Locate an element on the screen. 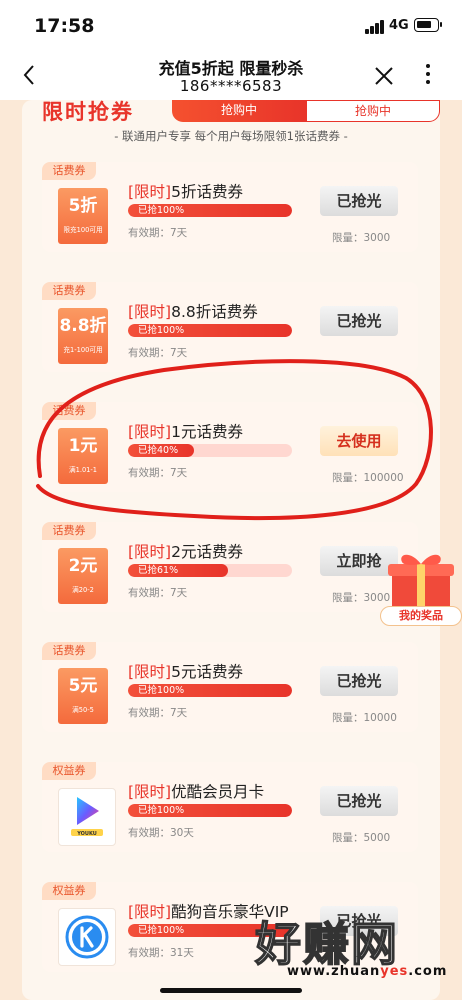 The height and width of the screenshot is (1000, 462). coupon-badge: 1元满1.01-1 is located at coordinates (83, 456).